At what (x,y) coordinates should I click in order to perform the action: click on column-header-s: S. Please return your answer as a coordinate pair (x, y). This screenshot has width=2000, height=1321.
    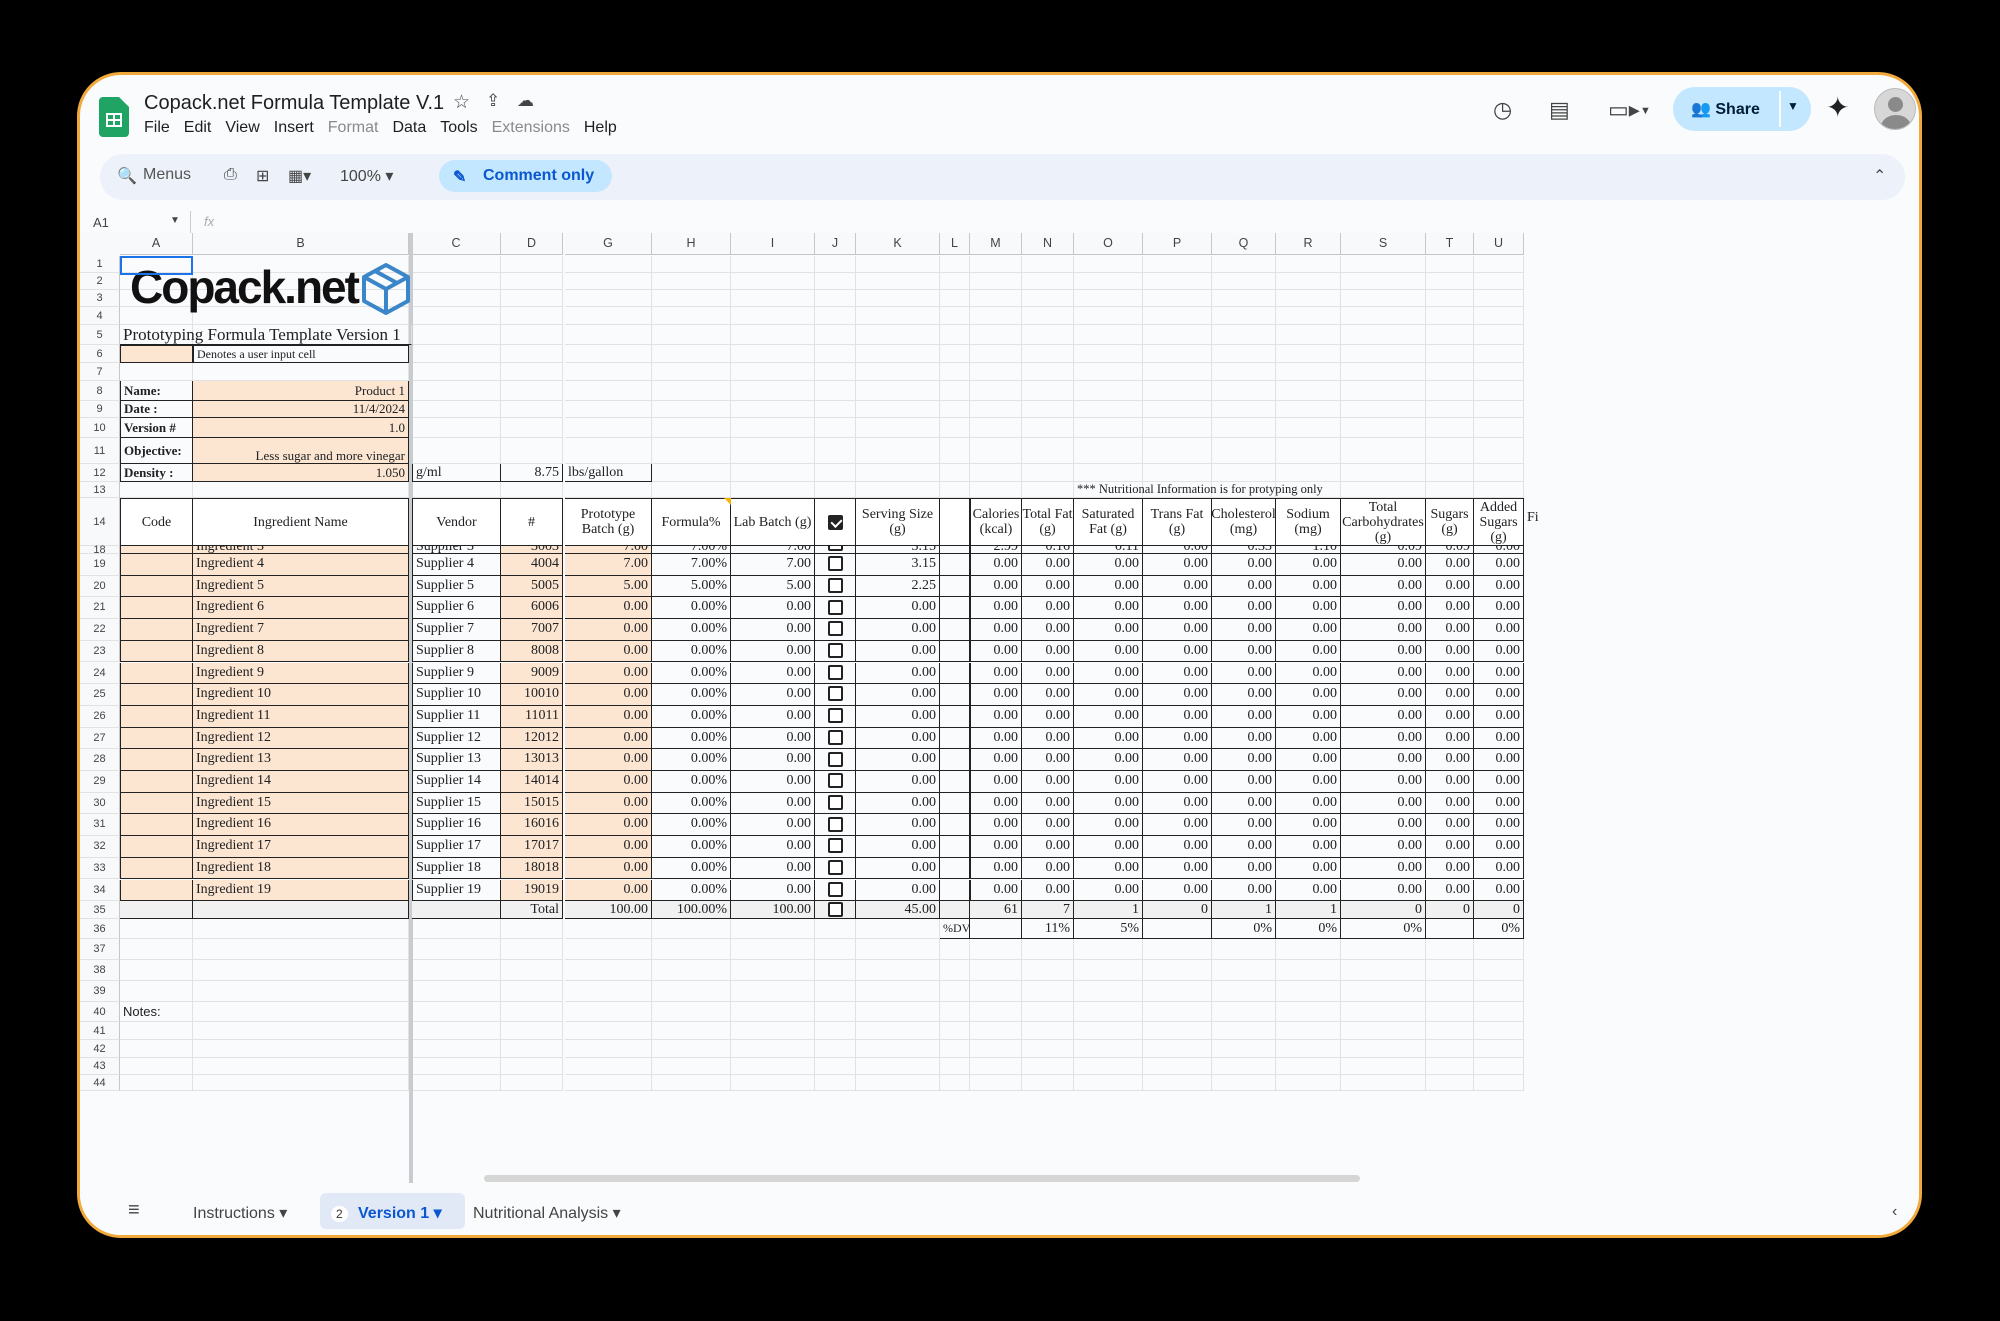
    Looking at the image, I should click on (1383, 244).